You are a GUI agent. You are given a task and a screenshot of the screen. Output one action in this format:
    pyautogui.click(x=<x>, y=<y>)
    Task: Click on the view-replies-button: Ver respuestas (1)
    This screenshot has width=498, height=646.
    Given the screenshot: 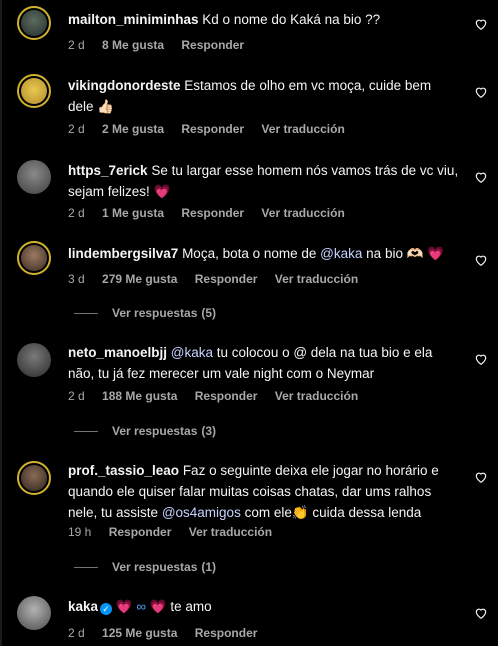 What is the action you would take?
    pyautogui.click(x=145, y=567)
    